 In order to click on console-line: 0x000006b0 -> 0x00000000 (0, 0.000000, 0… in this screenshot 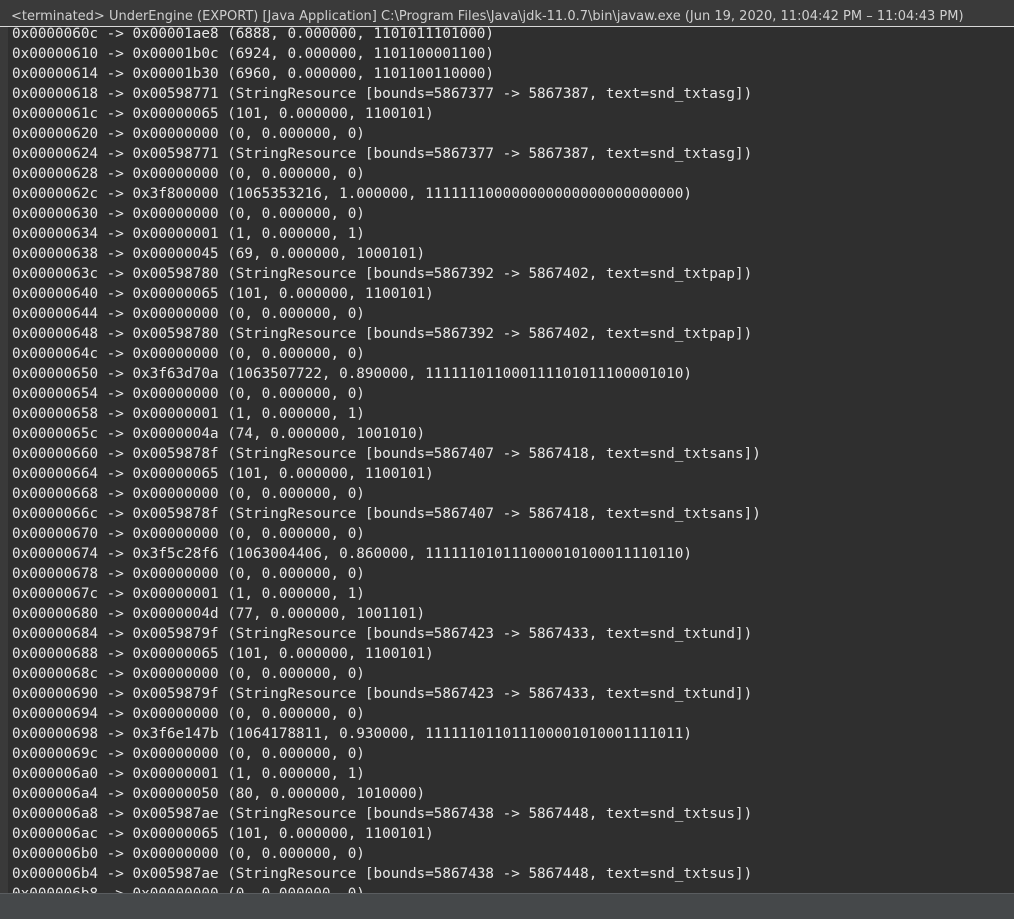, I will do `click(188, 854)`.